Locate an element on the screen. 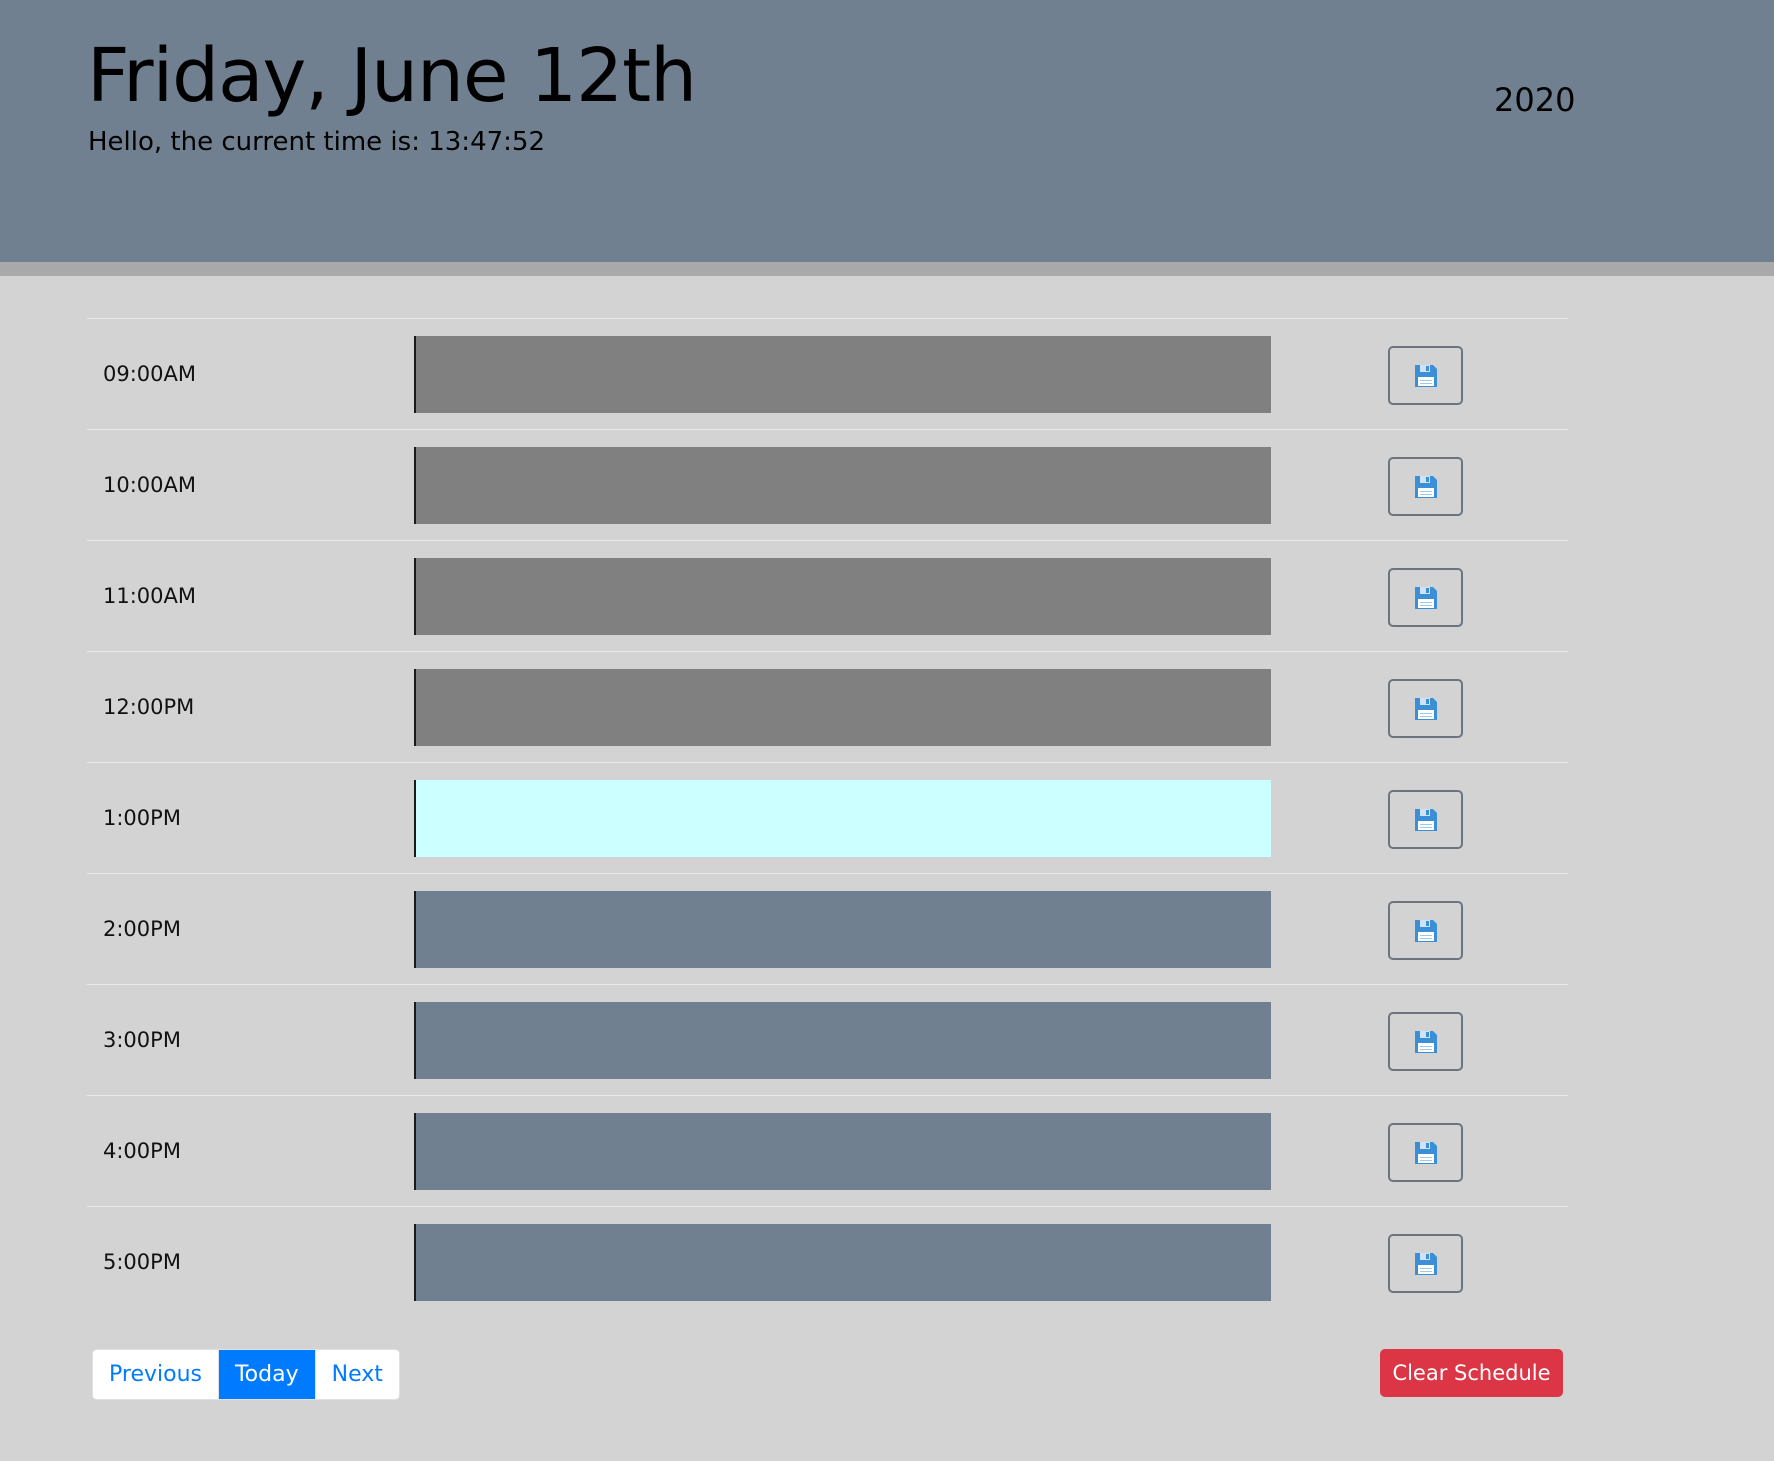 This screenshot has height=1461, width=1774. year-label: 2020 is located at coordinates (1535, 100).